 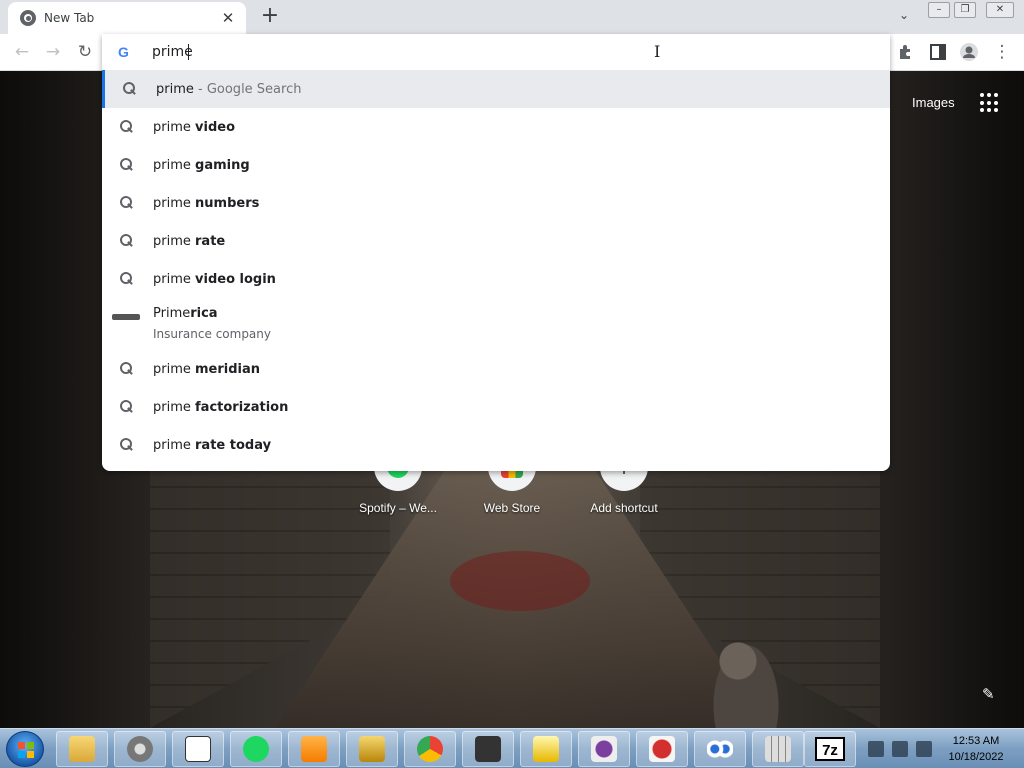 What do you see at coordinates (188, 52) in the screenshot?
I see `text-caret` at bounding box center [188, 52].